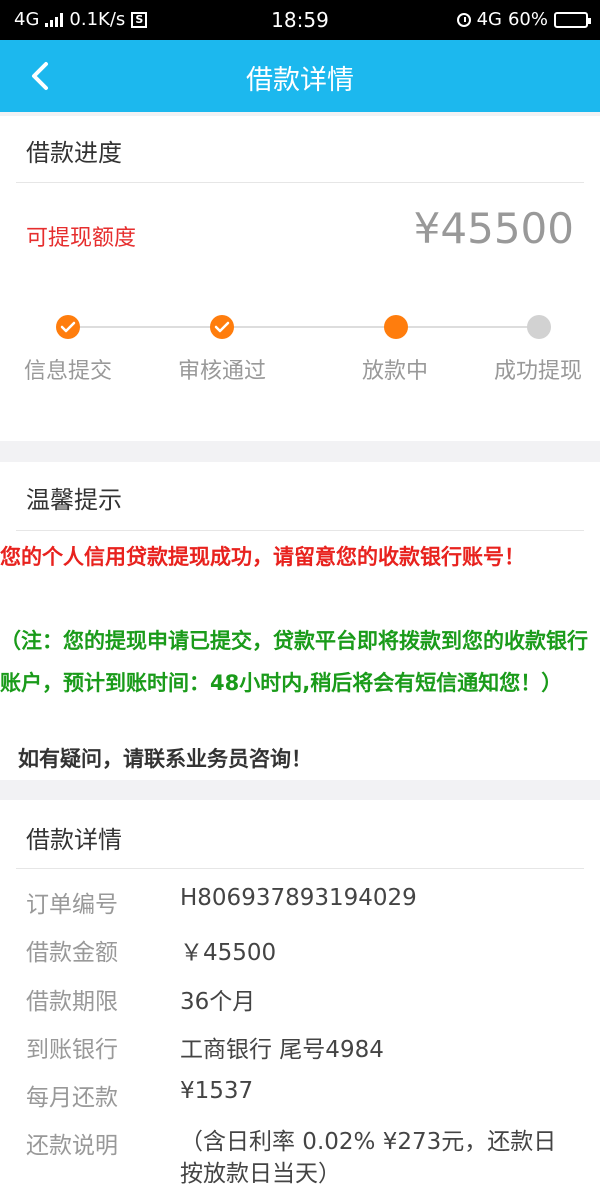 The height and width of the screenshot is (1203, 600). Describe the element at coordinates (538, 371) in the screenshot. I see `step-label-withdrawn: 成功提现` at that location.